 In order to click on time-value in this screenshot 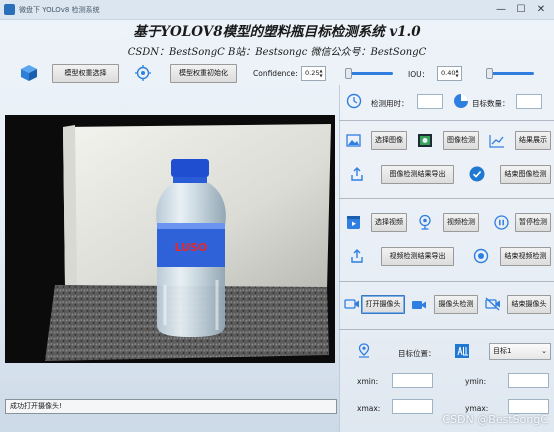, I will do `click(430, 101)`.